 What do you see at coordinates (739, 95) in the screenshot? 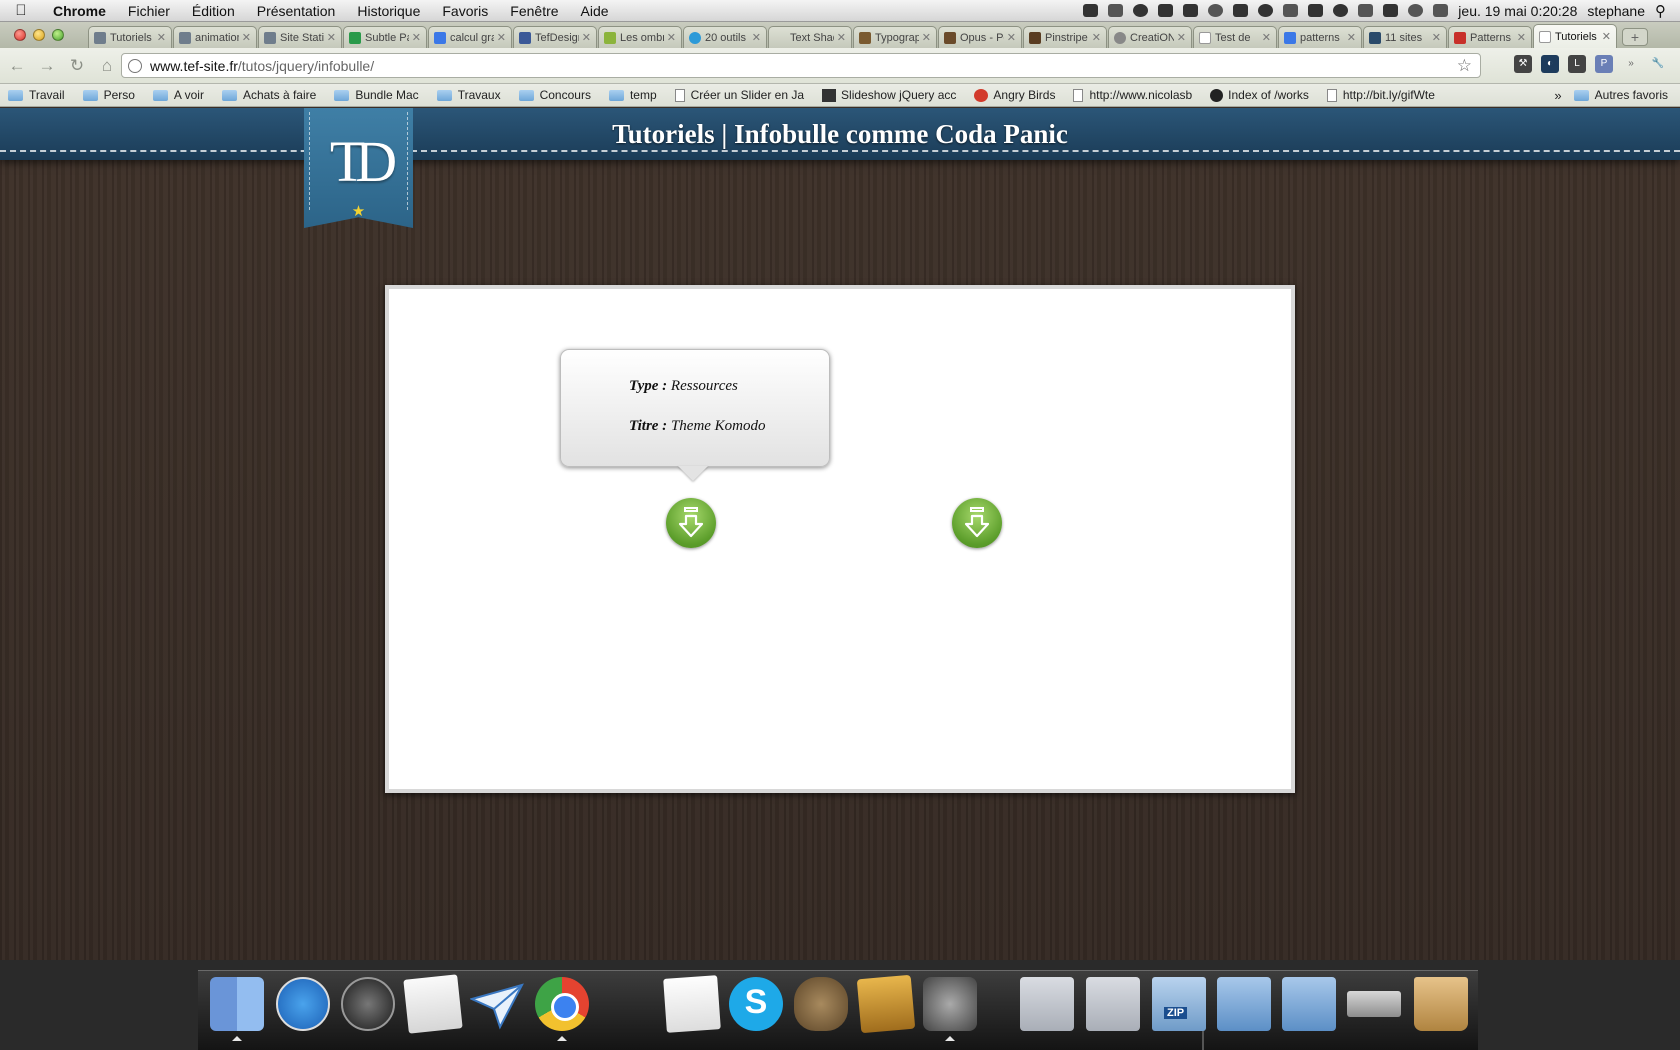
I see `bookmark-slider: Créer un Slider en Ja` at bounding box center [739, 95].